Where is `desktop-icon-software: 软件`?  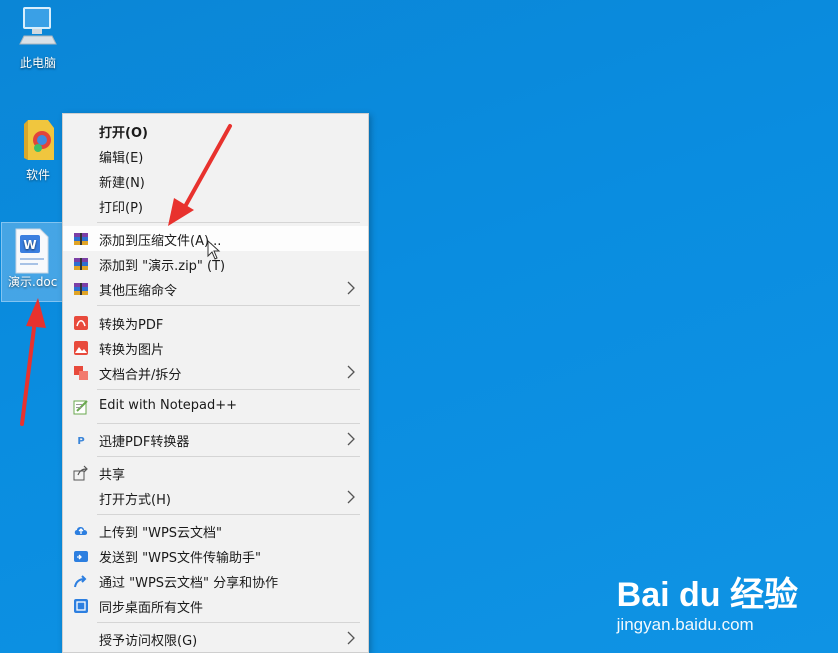
desktop-icon-software: 软件 is located at coordinates (38, 150).